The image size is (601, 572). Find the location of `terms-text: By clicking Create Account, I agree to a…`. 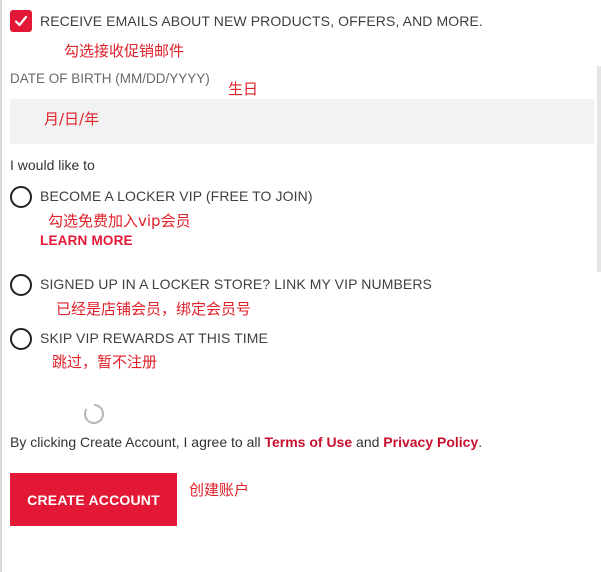

terms-text: By clicking Create Account, I agree to a… is located at coordinates (246, 442).